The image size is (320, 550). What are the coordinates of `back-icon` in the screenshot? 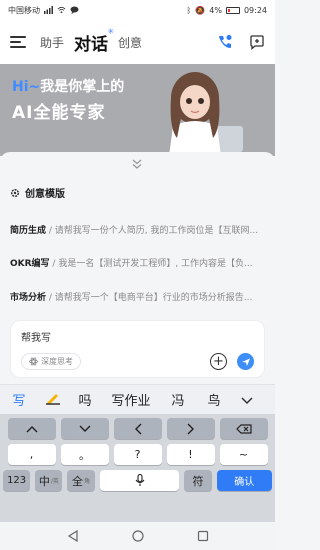 It's located at (73, 536).